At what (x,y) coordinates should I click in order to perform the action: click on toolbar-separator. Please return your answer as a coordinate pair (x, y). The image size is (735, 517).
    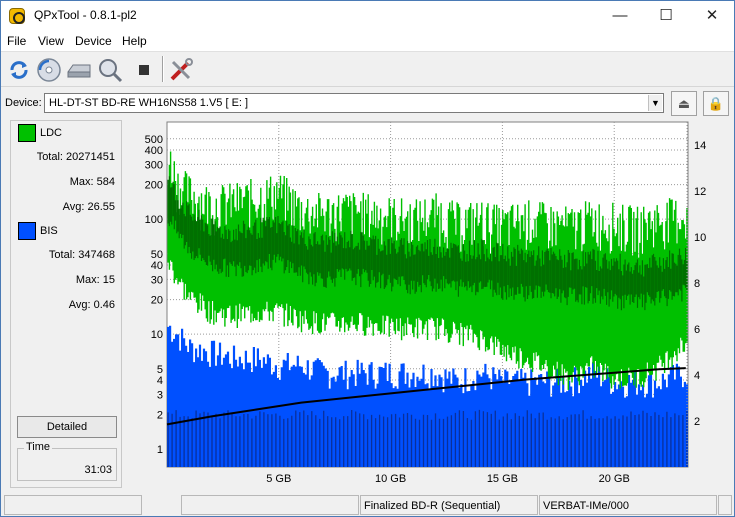
    Looking at the image, I should click on (163, 69).